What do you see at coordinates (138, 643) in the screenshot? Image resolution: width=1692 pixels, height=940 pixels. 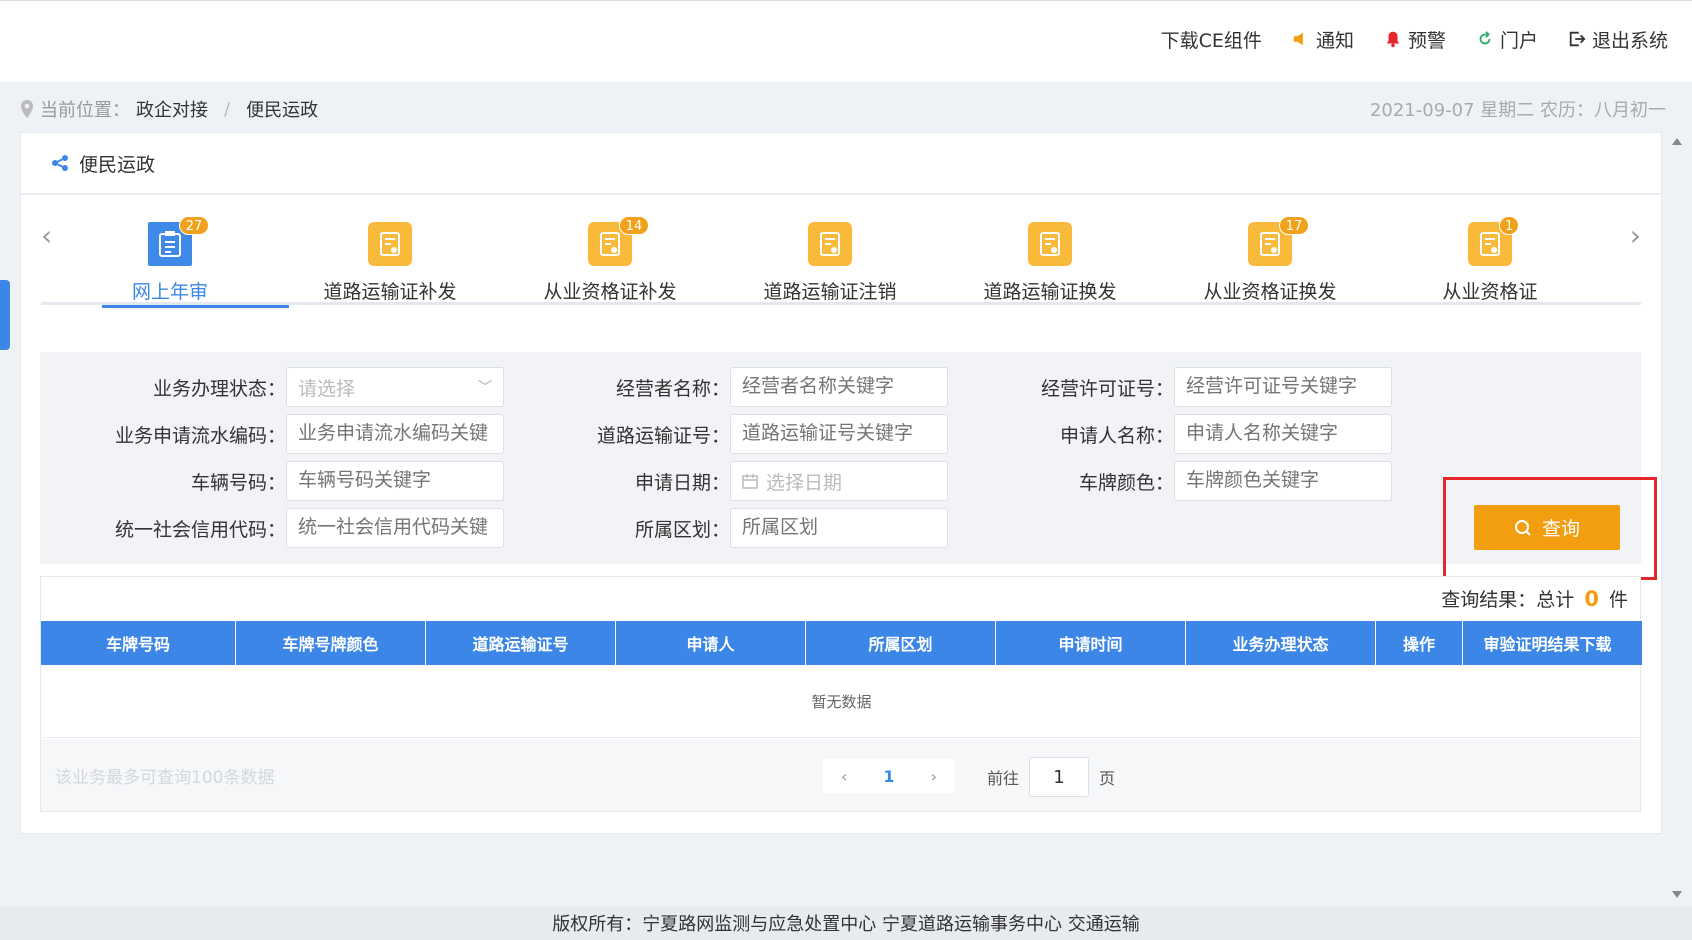 I see `col-plate-no: 车牌号码` at bounding box center [138, 643].